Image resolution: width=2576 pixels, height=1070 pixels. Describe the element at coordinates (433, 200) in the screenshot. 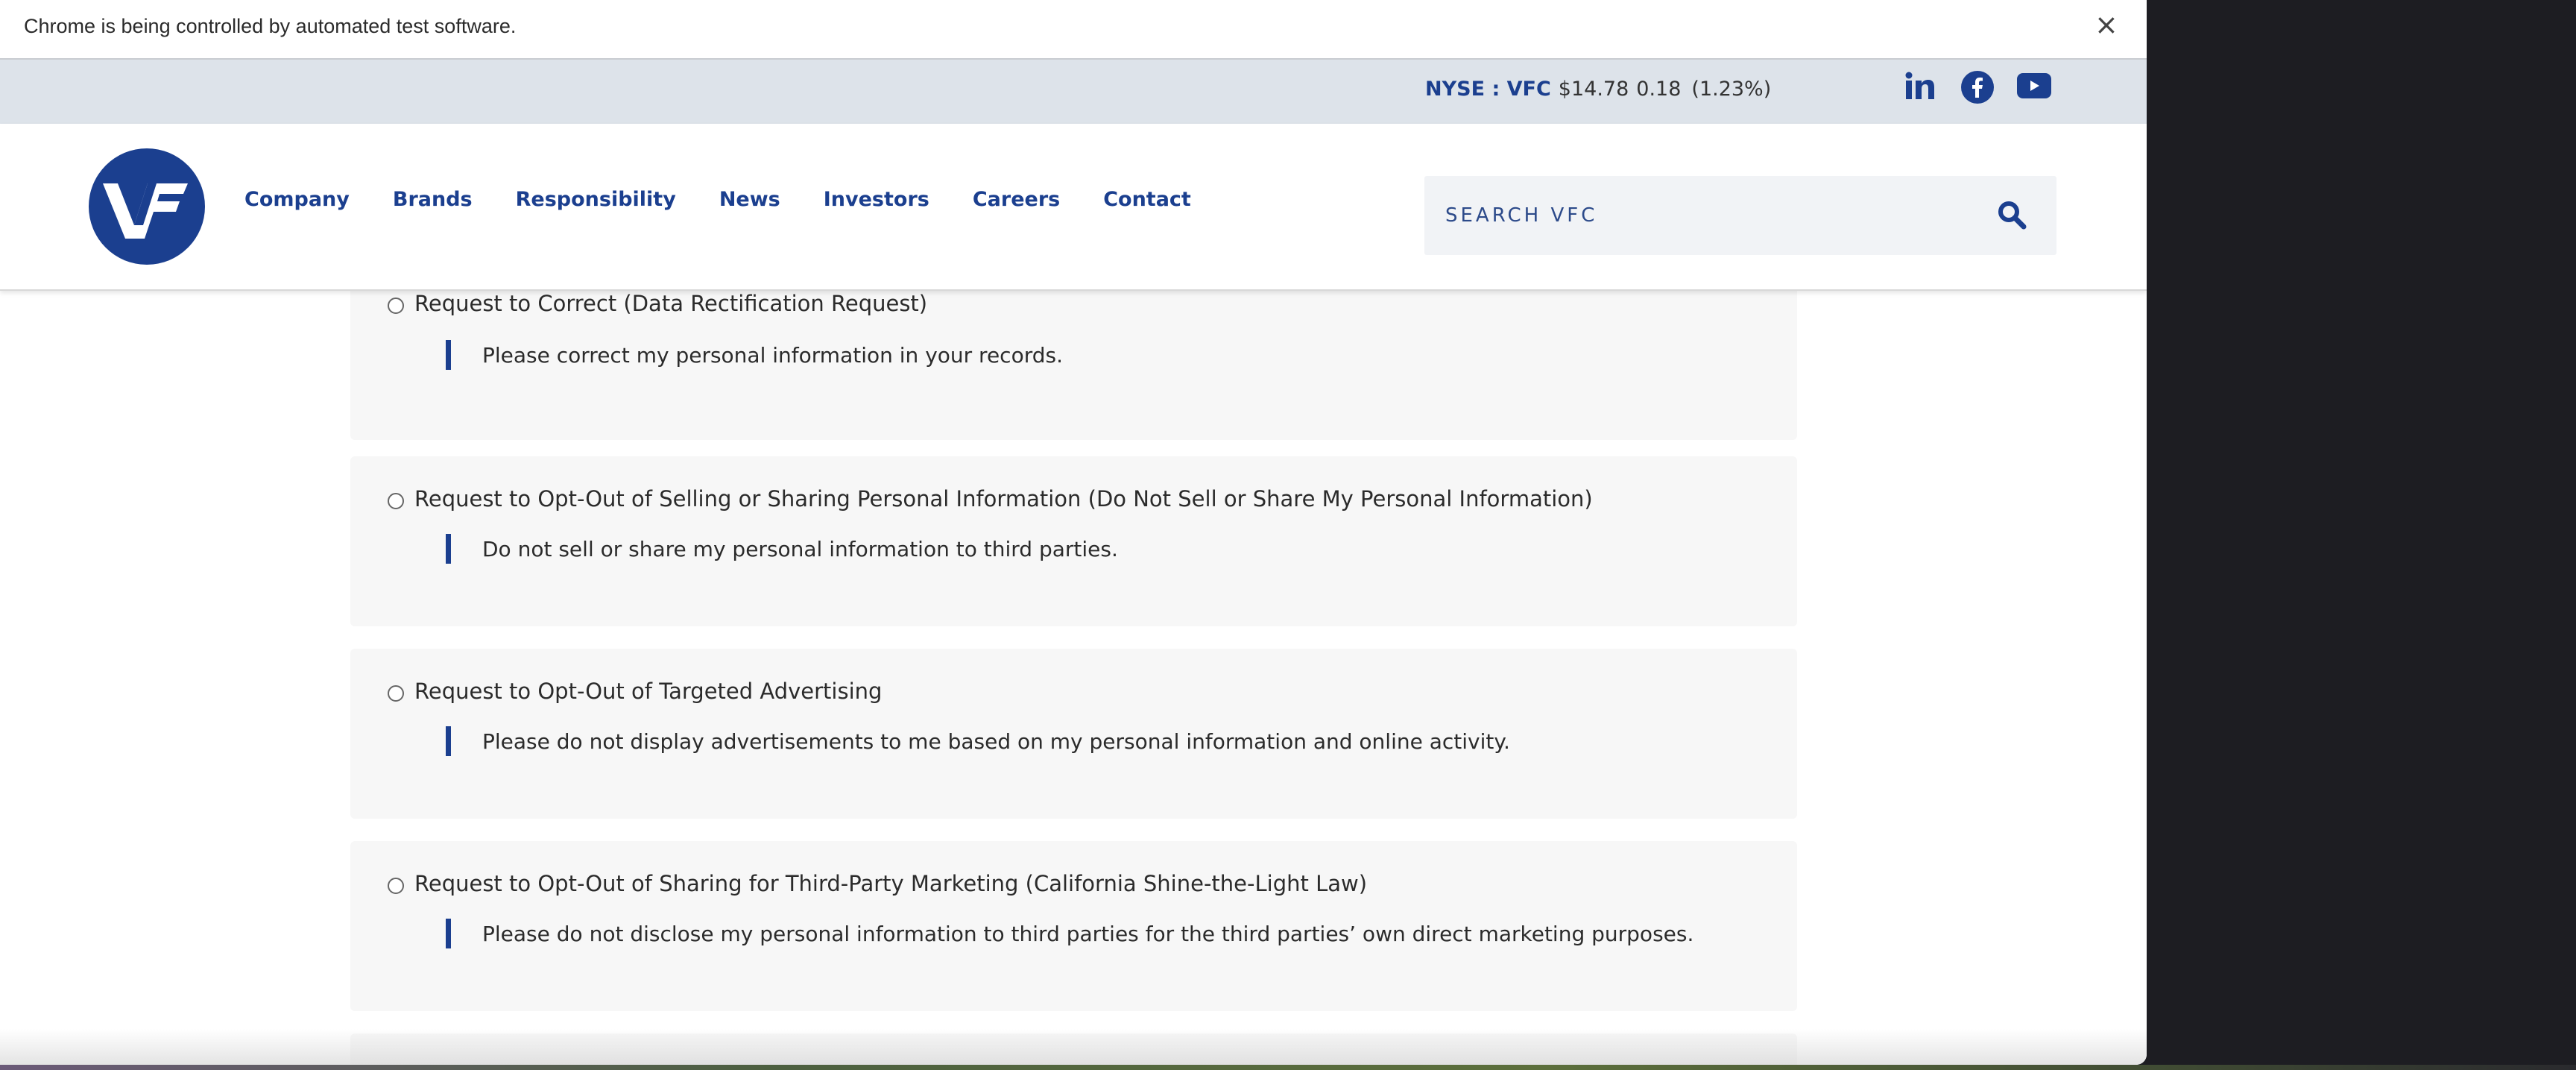

I see `nav-brands: Brands` at that location.